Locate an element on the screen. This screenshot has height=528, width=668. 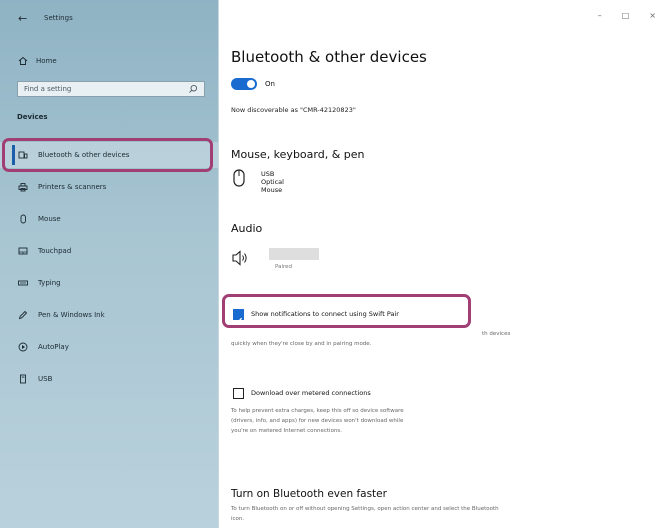
back-arrow-icon: ← is located at coordinates (22, 18).